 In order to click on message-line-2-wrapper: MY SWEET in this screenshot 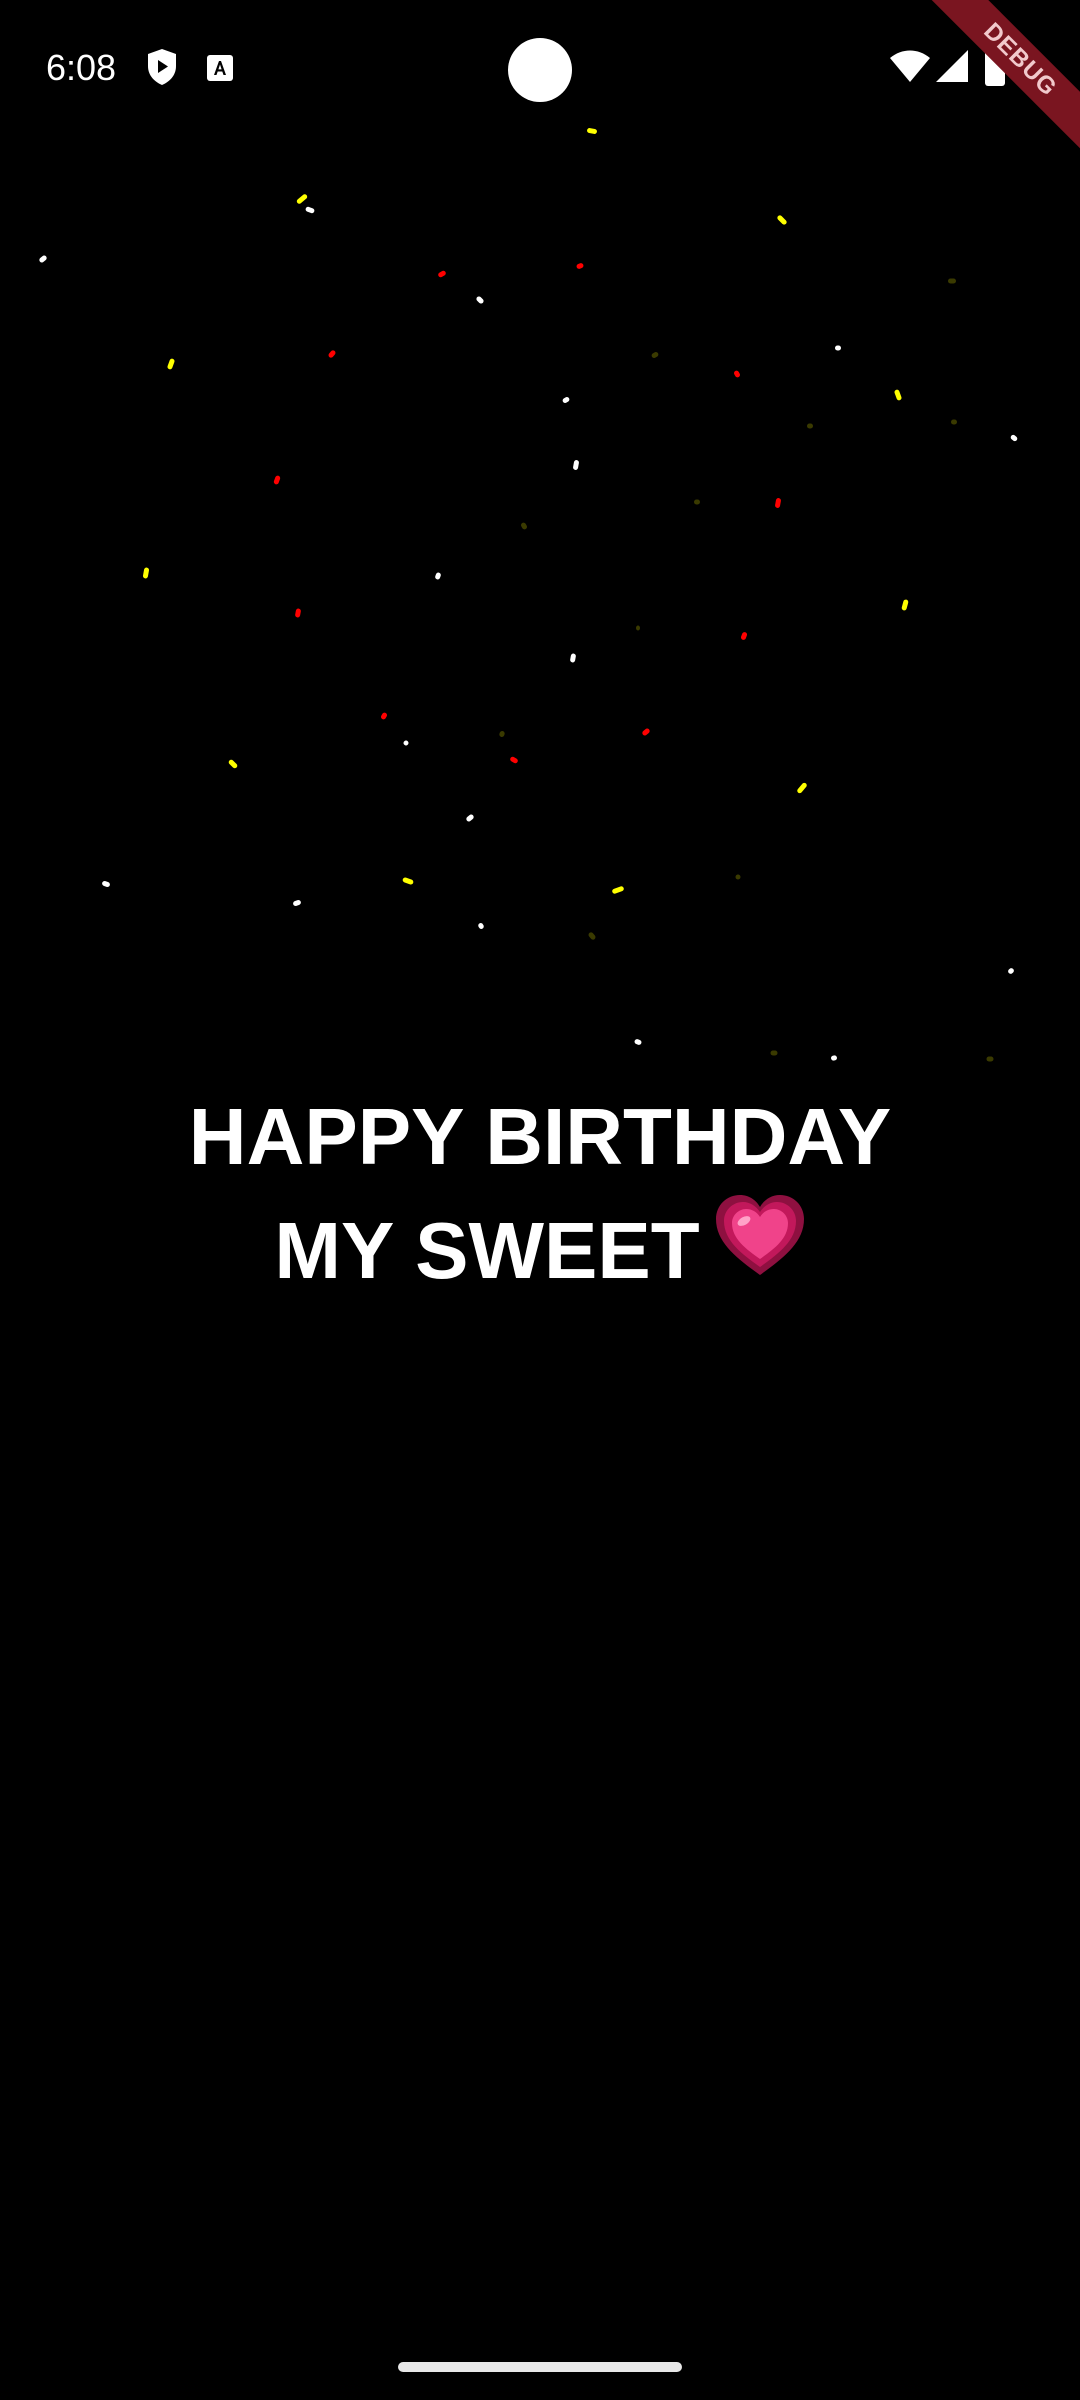, I will do `click(540, 1251)`.